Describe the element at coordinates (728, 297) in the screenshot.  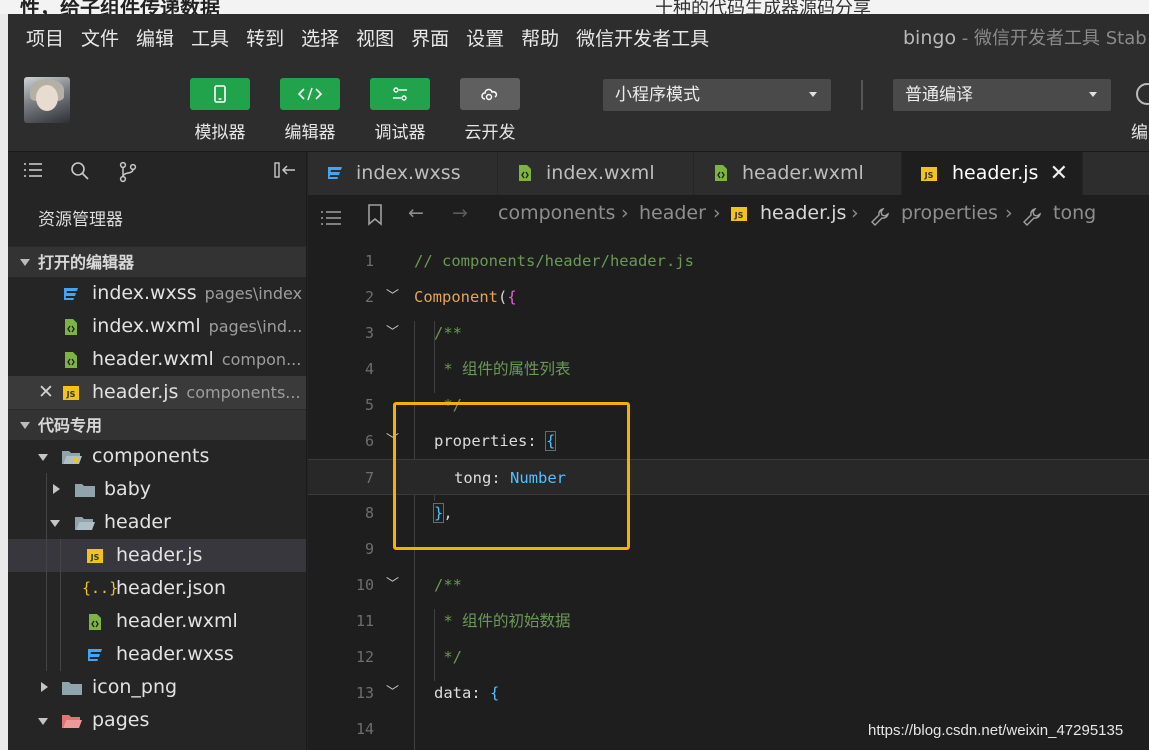
I see `code-line: 2 ﹀ Component({` at that location.